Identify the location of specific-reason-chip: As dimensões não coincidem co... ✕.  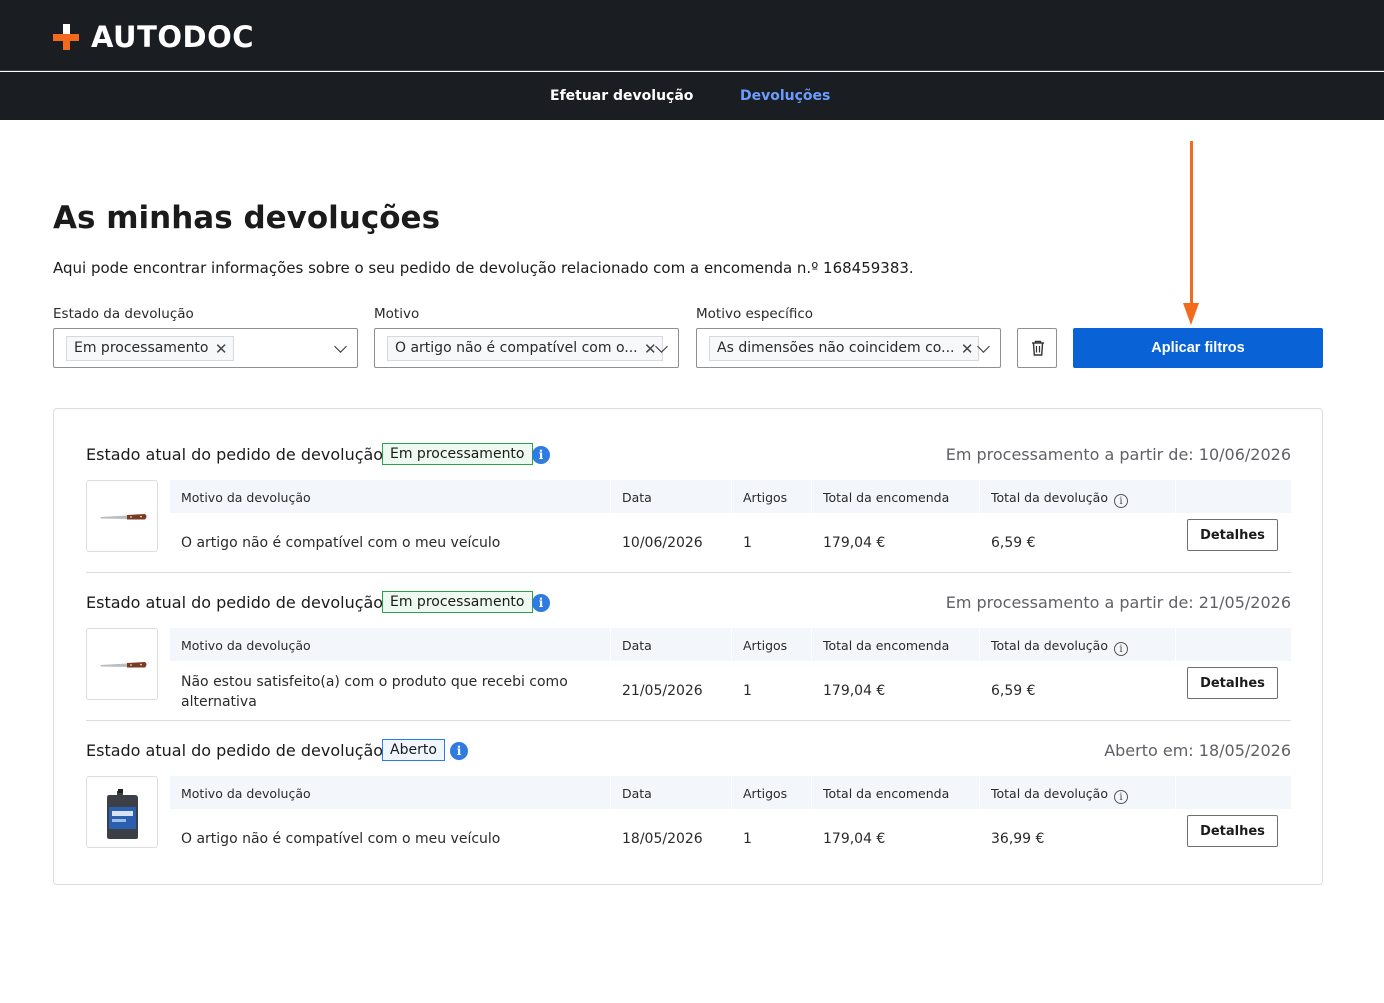
(844, 348).